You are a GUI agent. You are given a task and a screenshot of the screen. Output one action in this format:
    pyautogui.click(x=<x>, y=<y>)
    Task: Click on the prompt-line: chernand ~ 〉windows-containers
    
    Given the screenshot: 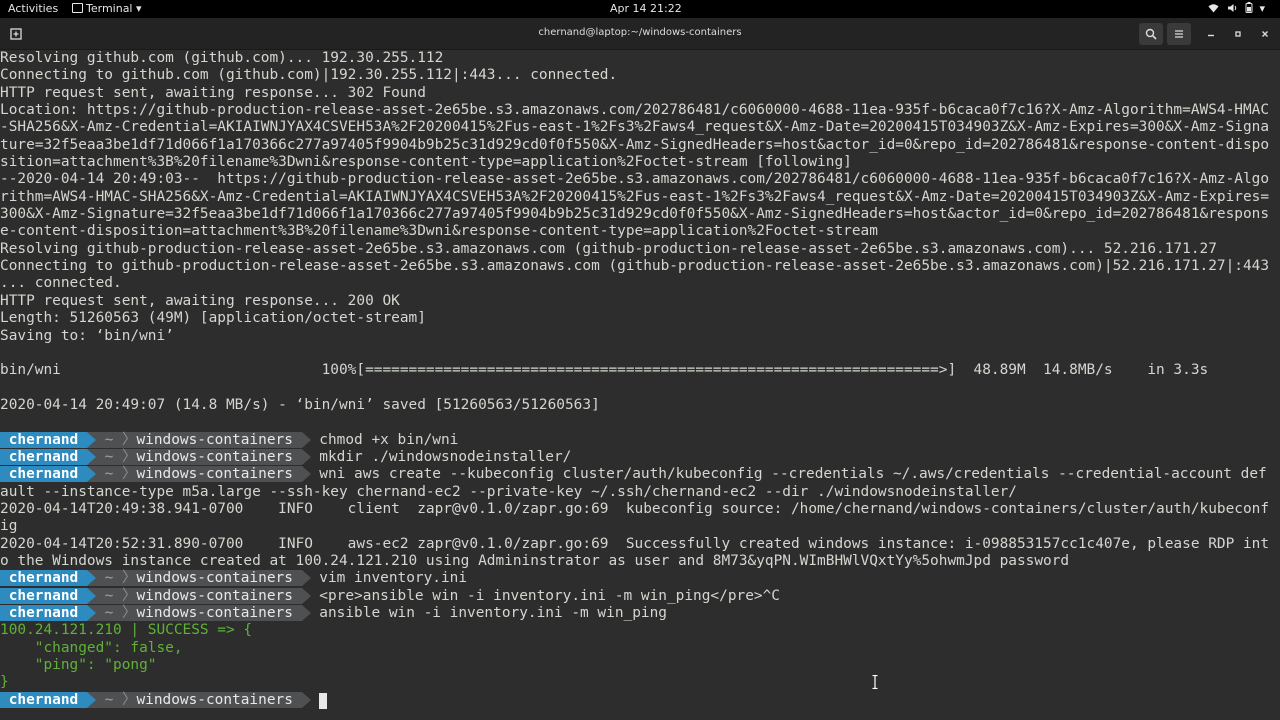 What is the action you would take?
    pyautogui.click(x=640, y=700)
    